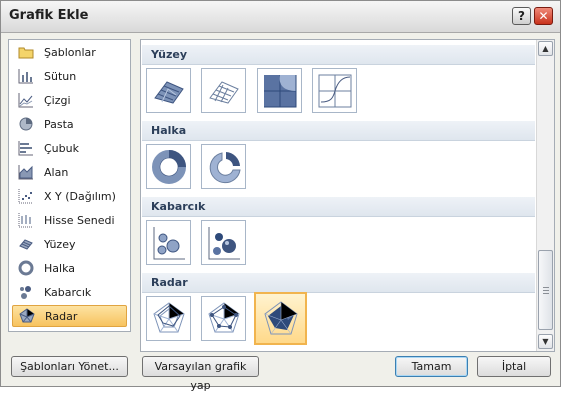 The width and height of the screenshot is (561, 395). I want to click on category-label: Şablonlar, so click(70, 52).